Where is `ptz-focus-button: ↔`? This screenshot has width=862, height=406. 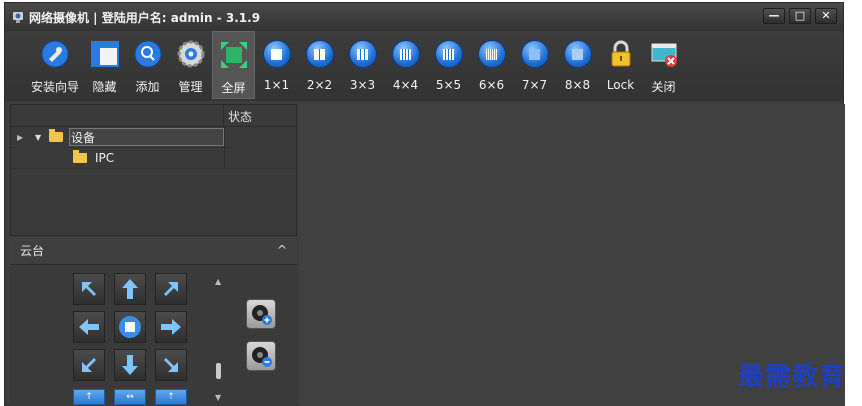 ptz-focus-button: ↔ is located at coordinates (130, 397).